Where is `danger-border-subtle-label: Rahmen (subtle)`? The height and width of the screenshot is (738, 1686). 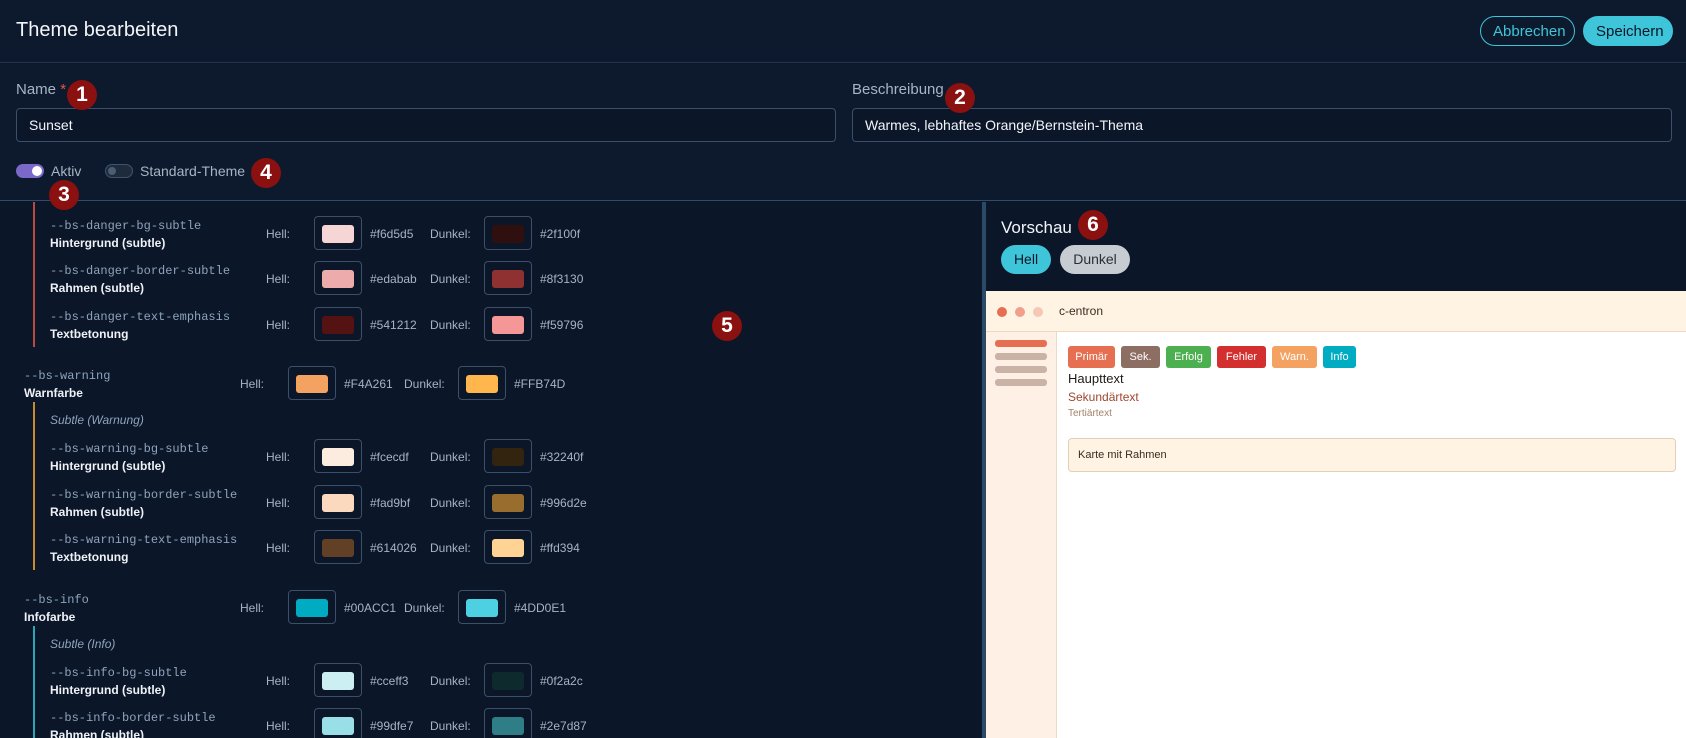
danger-border-subtle-label: Rahmen (subtle) is located at coordinates (97, 288).